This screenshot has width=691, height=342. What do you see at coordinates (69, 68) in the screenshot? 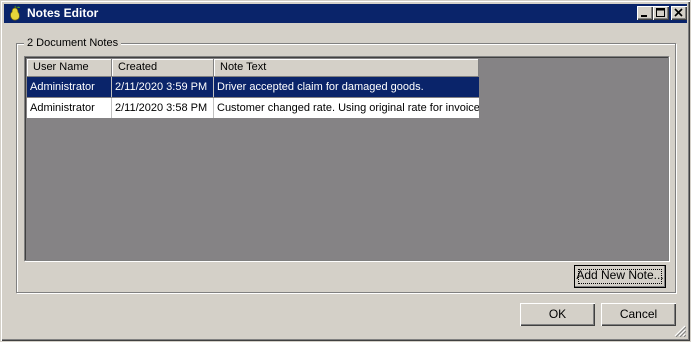
I see `column-header-user-name: User Name` at bounding box center [69, 68].